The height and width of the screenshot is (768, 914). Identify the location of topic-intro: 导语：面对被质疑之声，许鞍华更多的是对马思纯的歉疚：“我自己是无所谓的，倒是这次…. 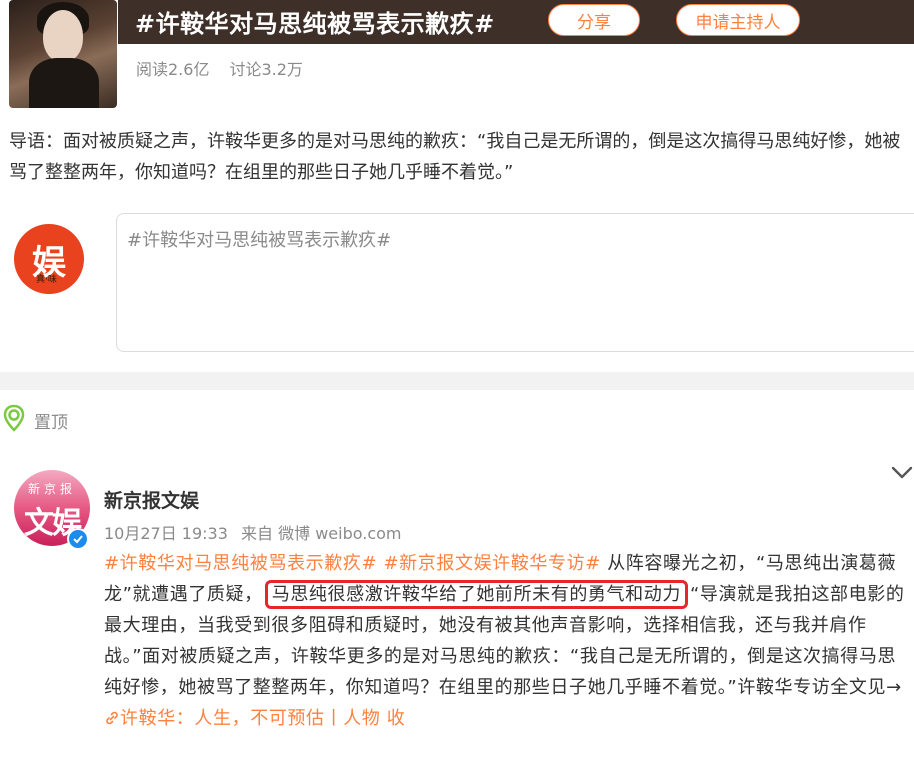
(455, 157).